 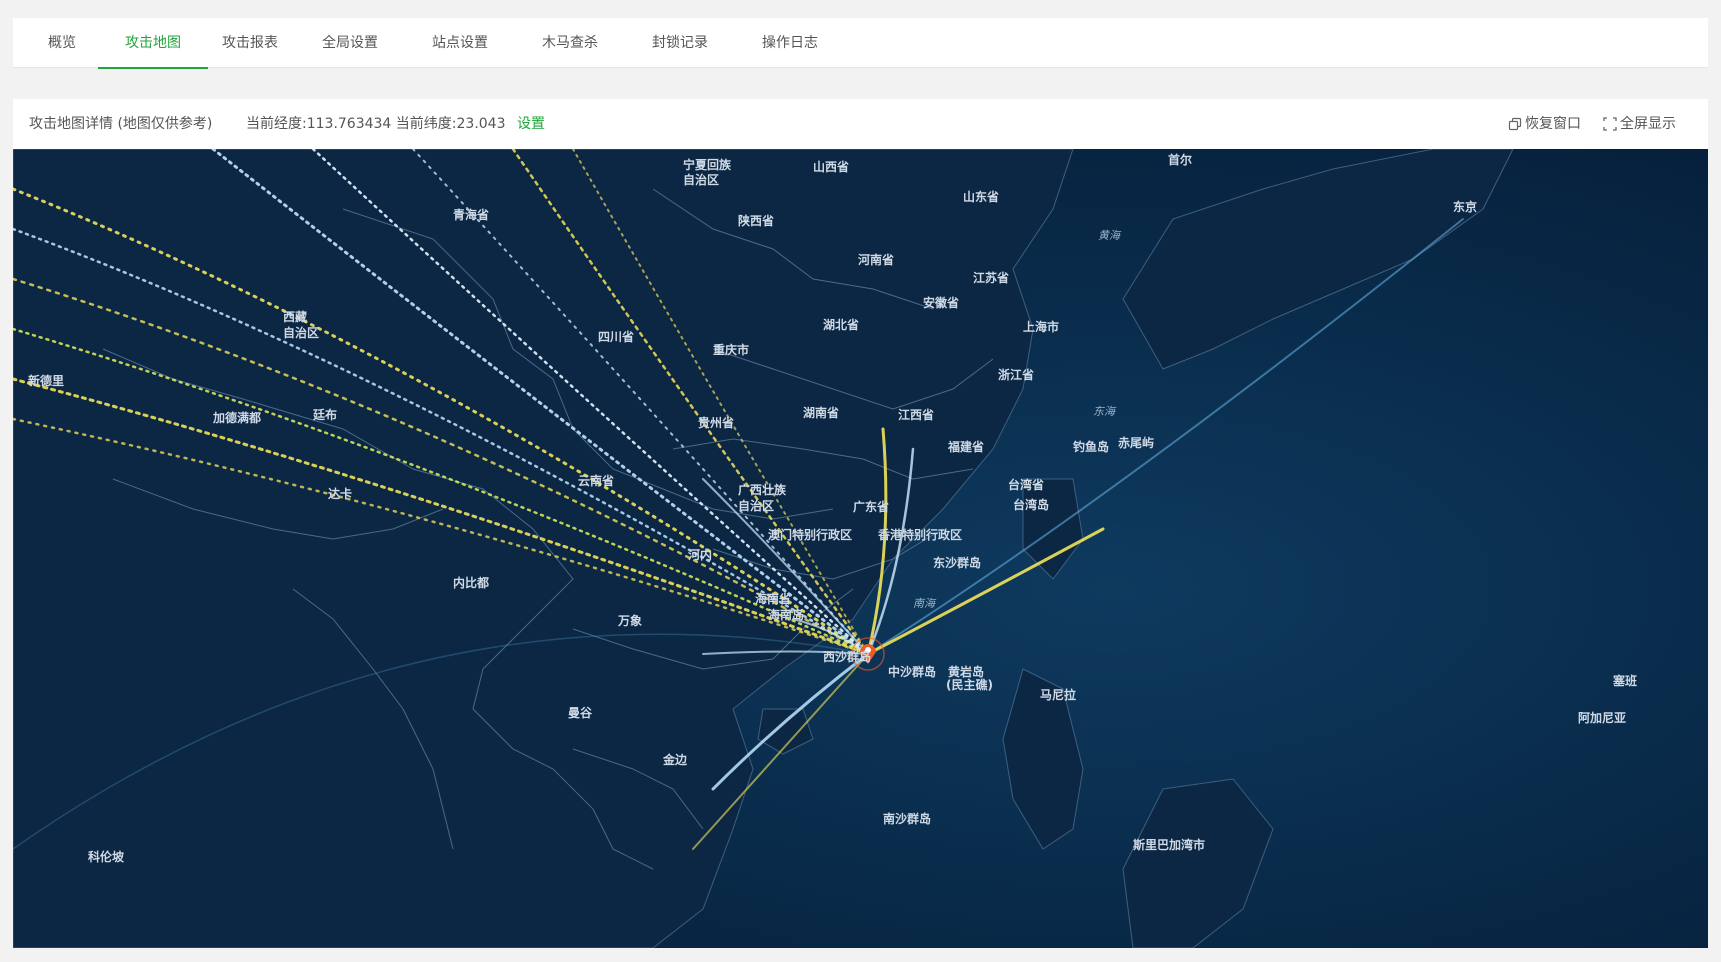 I want to click on place-label: 浙江省, so click(x=1016, y=374).